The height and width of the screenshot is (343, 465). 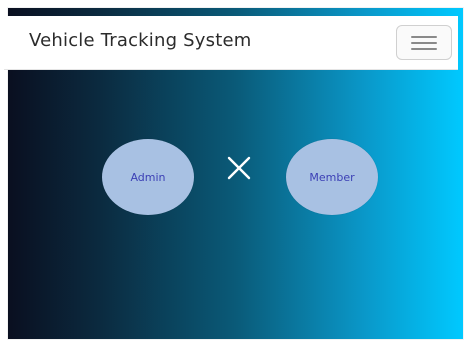 I want to click on member-button-label: Member, so click(x=332, y=177).